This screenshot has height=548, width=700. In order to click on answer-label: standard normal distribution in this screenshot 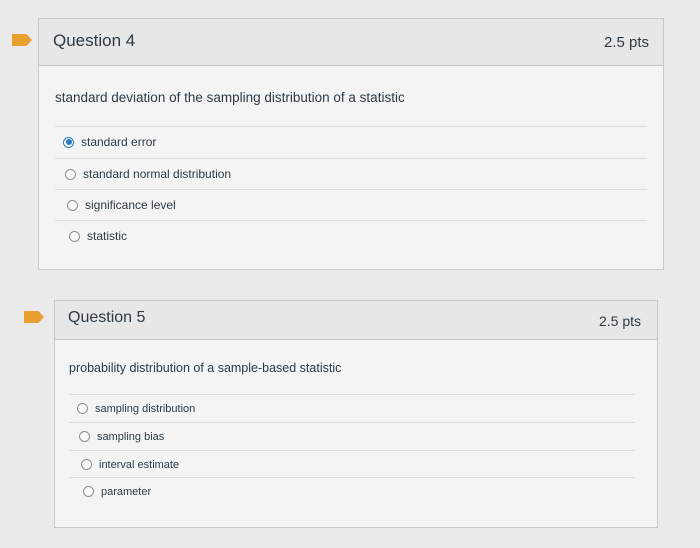, I will do `click(157, 174)`.